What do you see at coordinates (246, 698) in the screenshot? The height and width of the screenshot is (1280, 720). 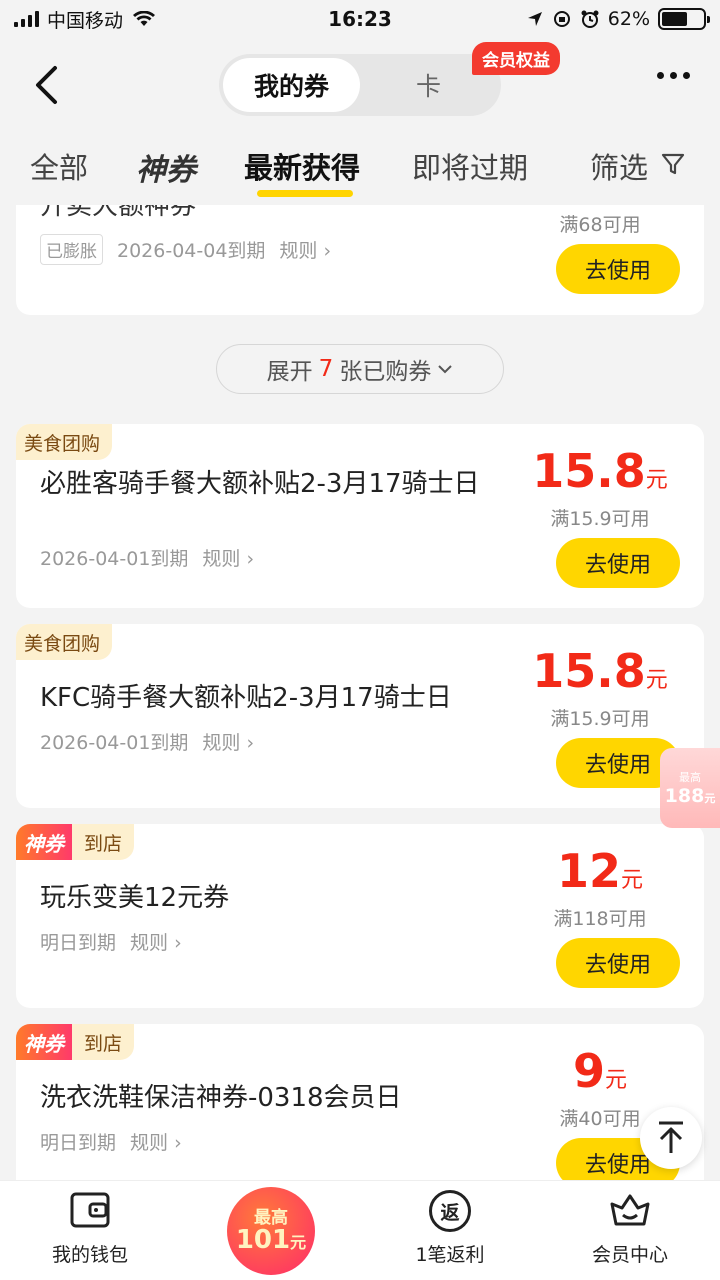 I see `coupon-title: KFC骑手餐大额补贴2-3月17骑士日` at bounding box center [246, 698].